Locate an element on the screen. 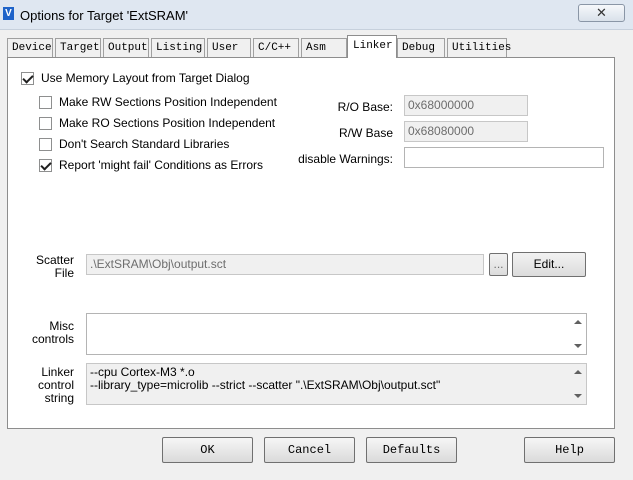 Image resolution: width=633 pixels, height=480 pixels. ro-position-independent-label: Make RO Sections Position Independent is located at coordinates (167, 123).